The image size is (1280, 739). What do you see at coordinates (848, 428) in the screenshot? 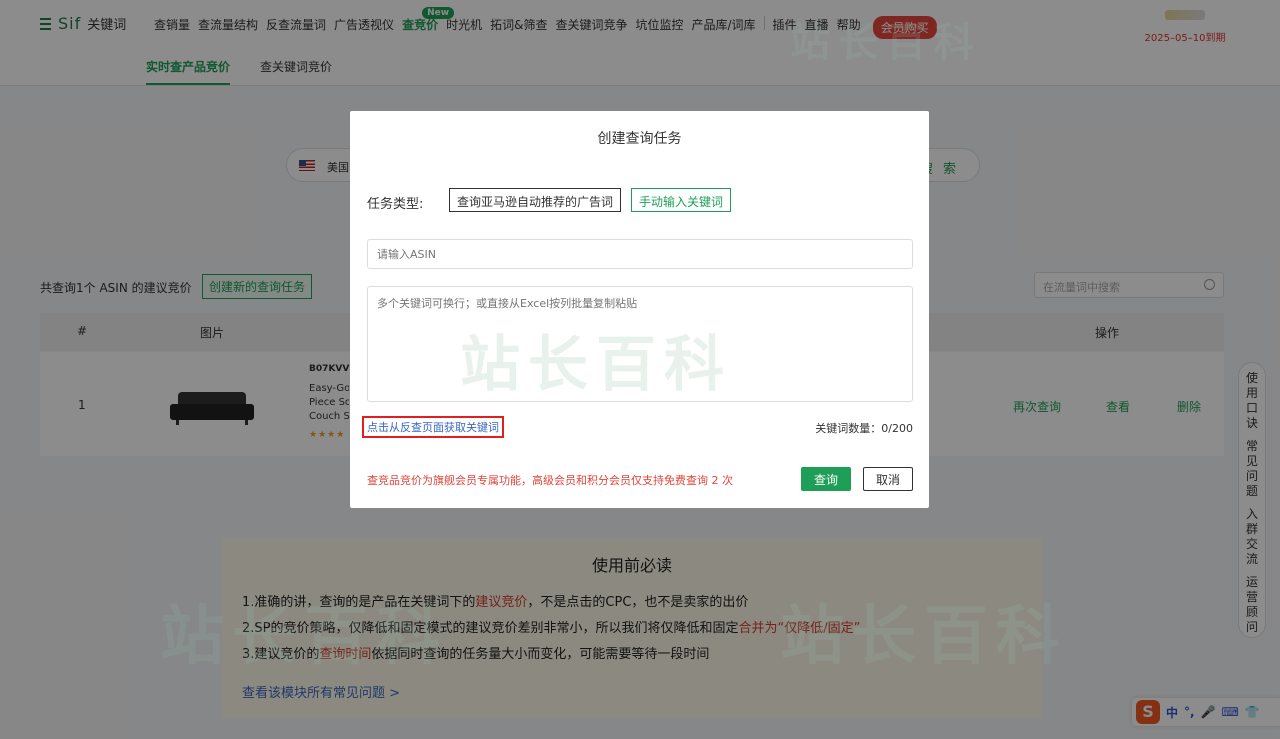
I see `keyword-count-label: 关键词数量：` at bounding box center [848, 428].